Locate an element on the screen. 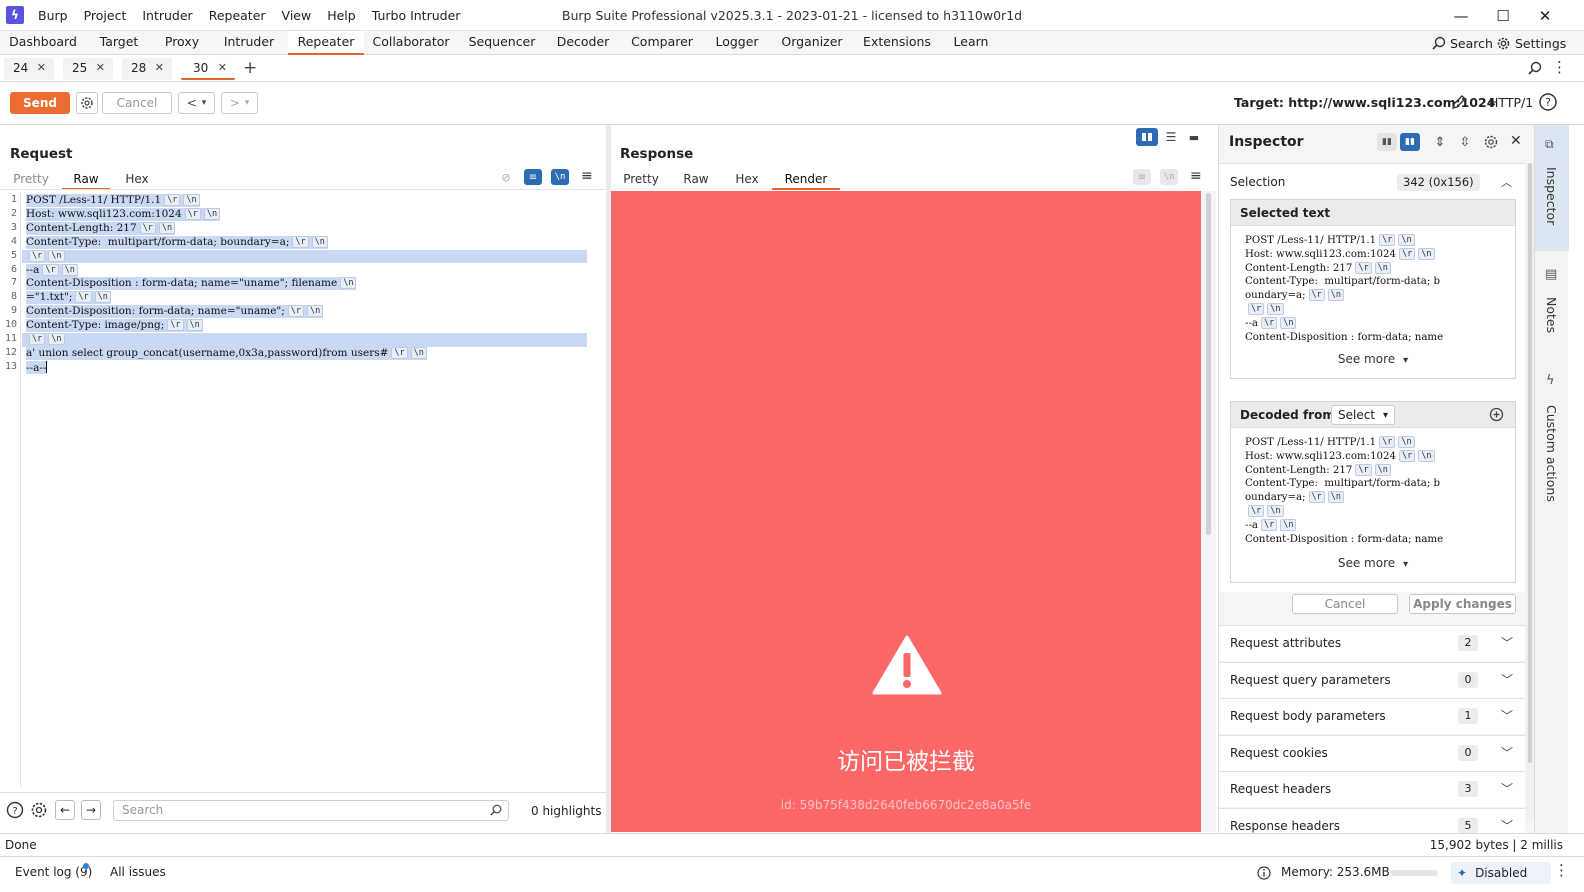 Image resolution: width=1584 pixels, height=892 pixels. add-tab-icon: + is located at coordinates (250, 68).